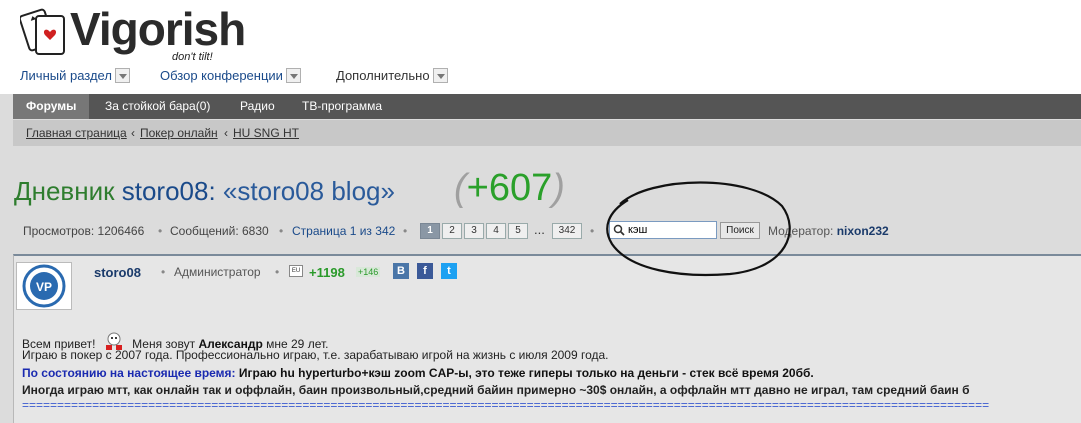 This screenshot has height=423, width=1081. What do you see at coordinates (449, 271) in the screenshot?
I see `twitter-icon: t` at bounding box center [449, 271].